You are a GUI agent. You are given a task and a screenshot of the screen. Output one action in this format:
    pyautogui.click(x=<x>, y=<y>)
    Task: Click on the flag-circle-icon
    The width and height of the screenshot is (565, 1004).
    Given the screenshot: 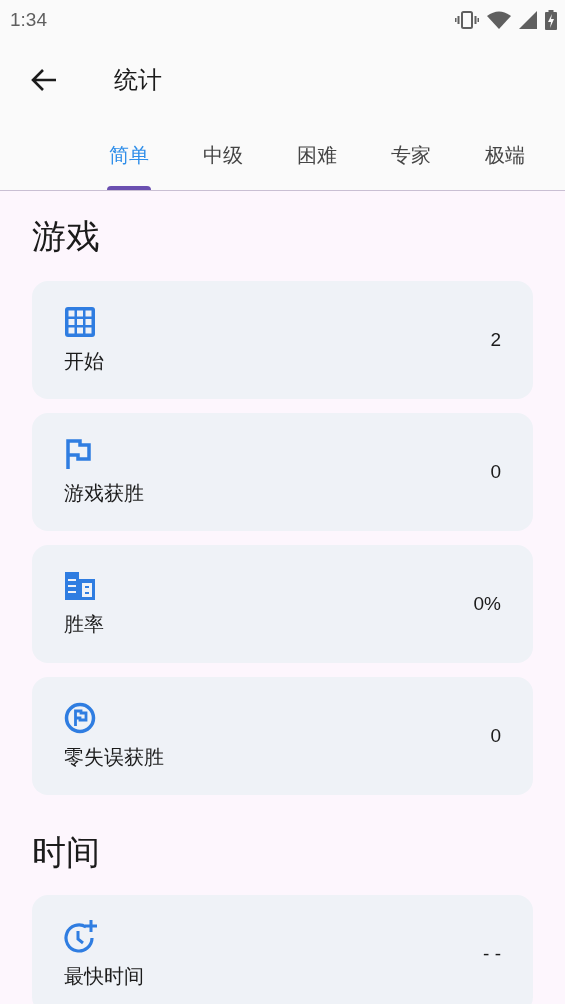 What is the action you would take?
    pyautogui.click(x=80, y=717)
    